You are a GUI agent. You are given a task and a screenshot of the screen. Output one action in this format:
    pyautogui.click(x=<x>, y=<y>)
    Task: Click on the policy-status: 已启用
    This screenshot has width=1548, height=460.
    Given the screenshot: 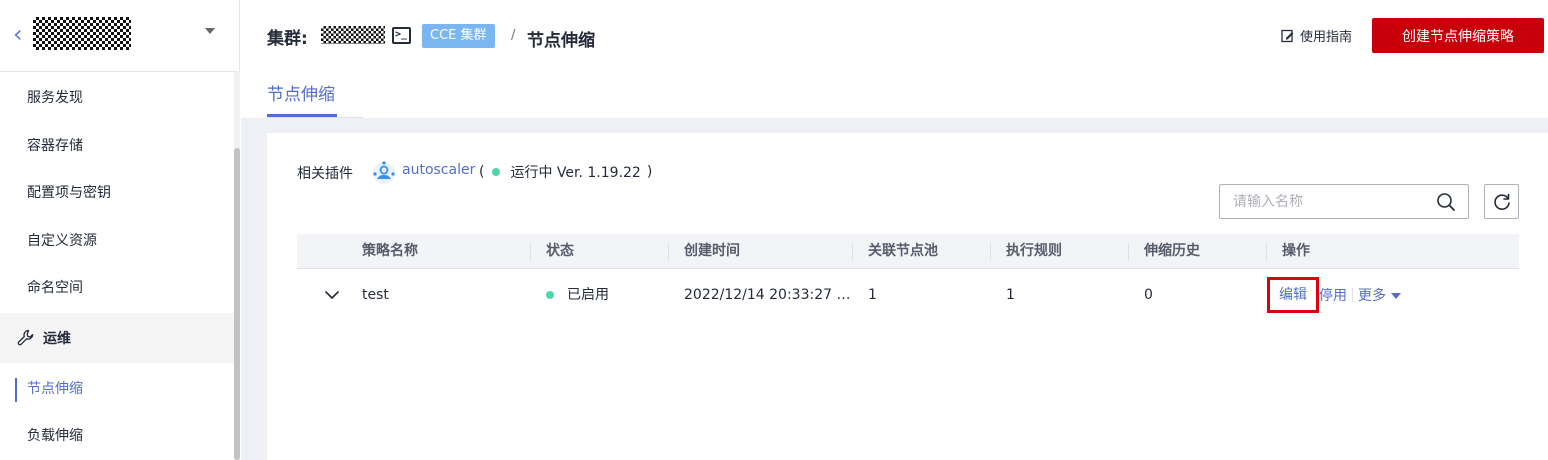 What is the action you would take?
    pyautogui.click(x=600, y=295)
    